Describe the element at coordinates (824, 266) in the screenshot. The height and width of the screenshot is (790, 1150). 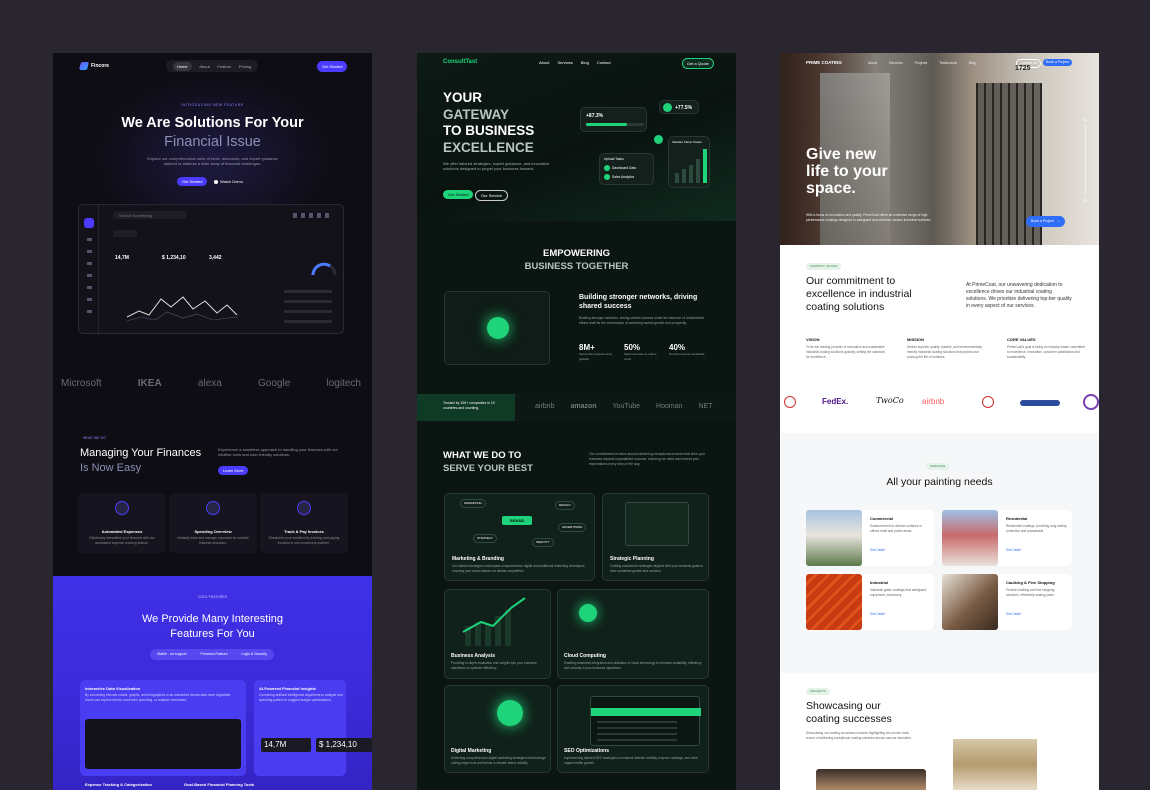
I see `company-values-tag: COMPANY VALUES` at that location.